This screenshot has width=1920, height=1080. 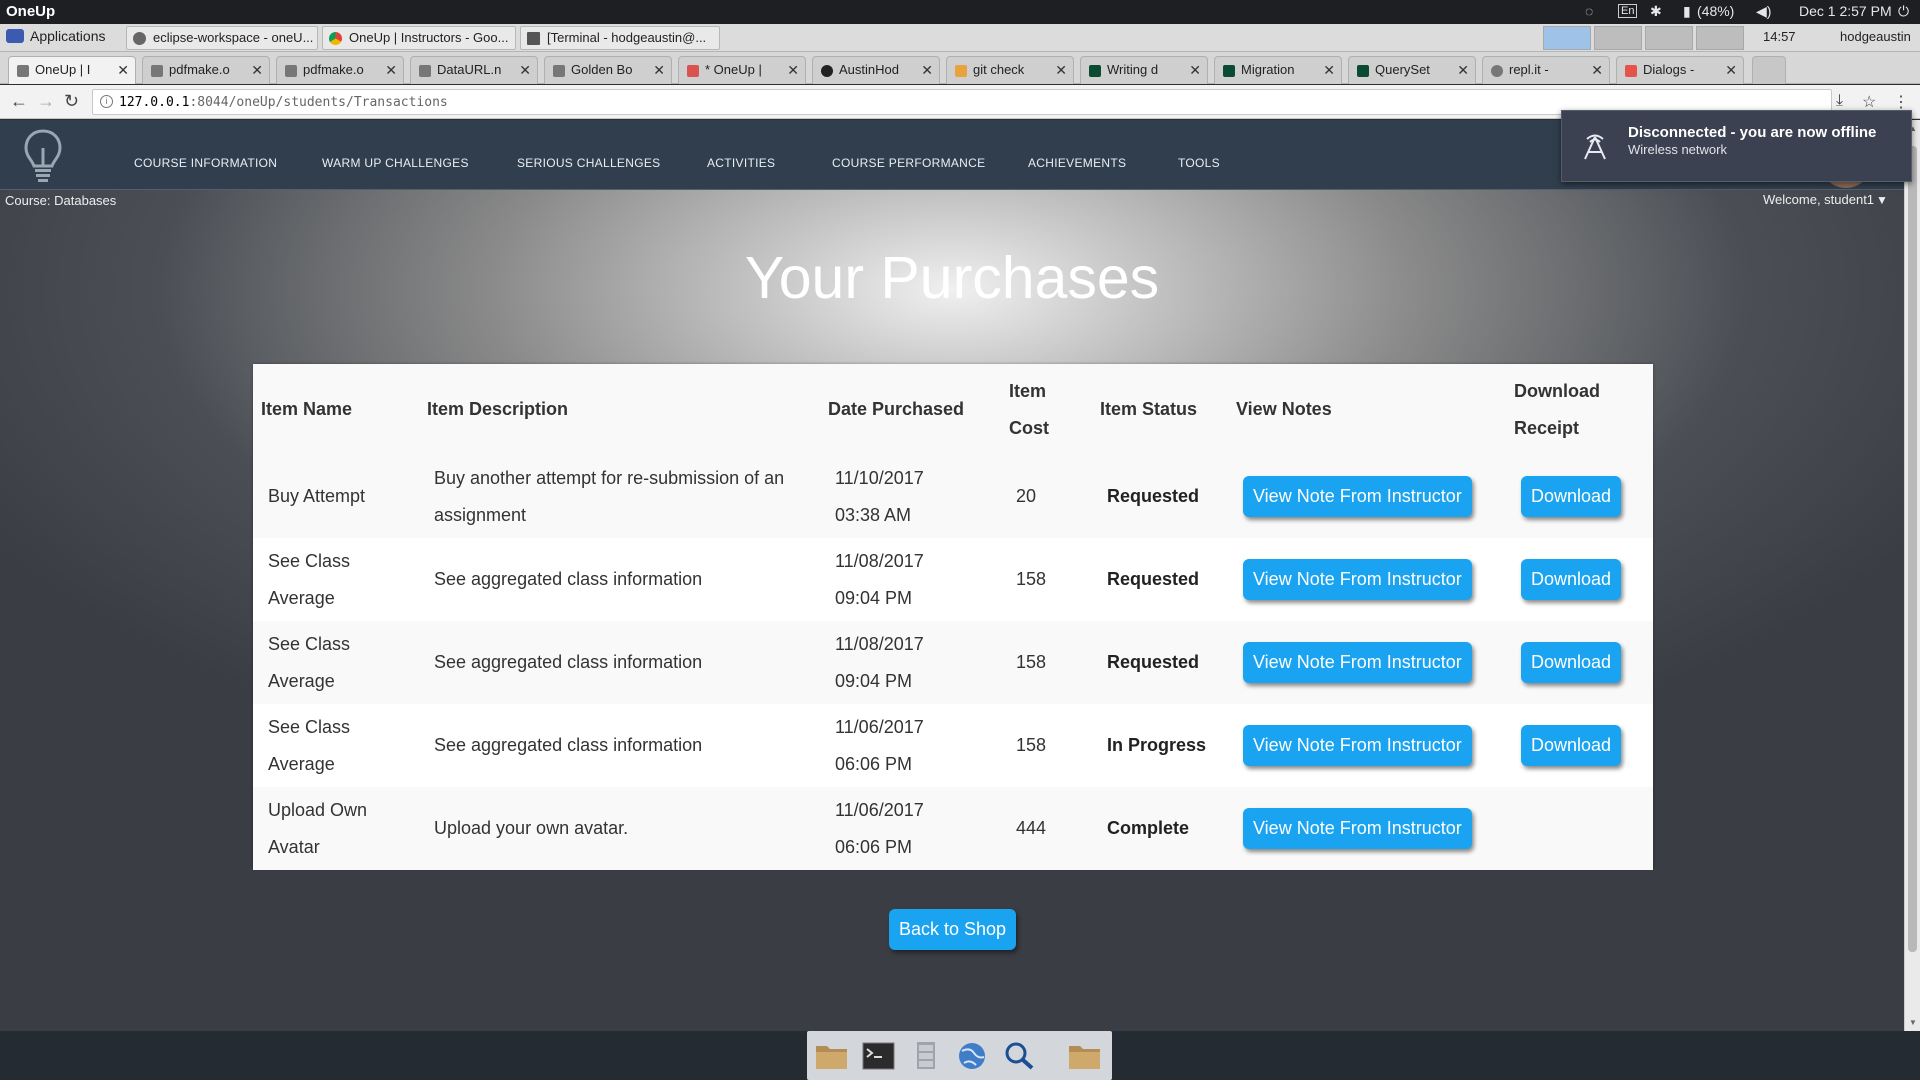 What do you see at coordinates (741, 163) in the screenshot?
I see `nav-activities: ACTIVITIES` at bounding box center [741, 163].